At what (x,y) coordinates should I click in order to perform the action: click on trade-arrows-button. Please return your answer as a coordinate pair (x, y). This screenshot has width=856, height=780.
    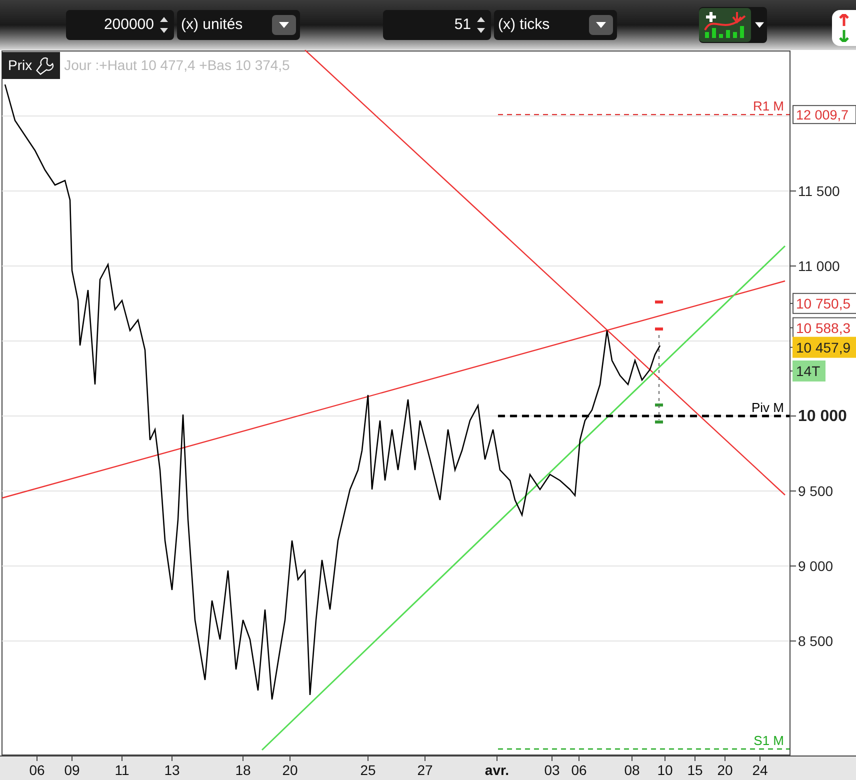
    Looking at the image, I should click on (844, 28).